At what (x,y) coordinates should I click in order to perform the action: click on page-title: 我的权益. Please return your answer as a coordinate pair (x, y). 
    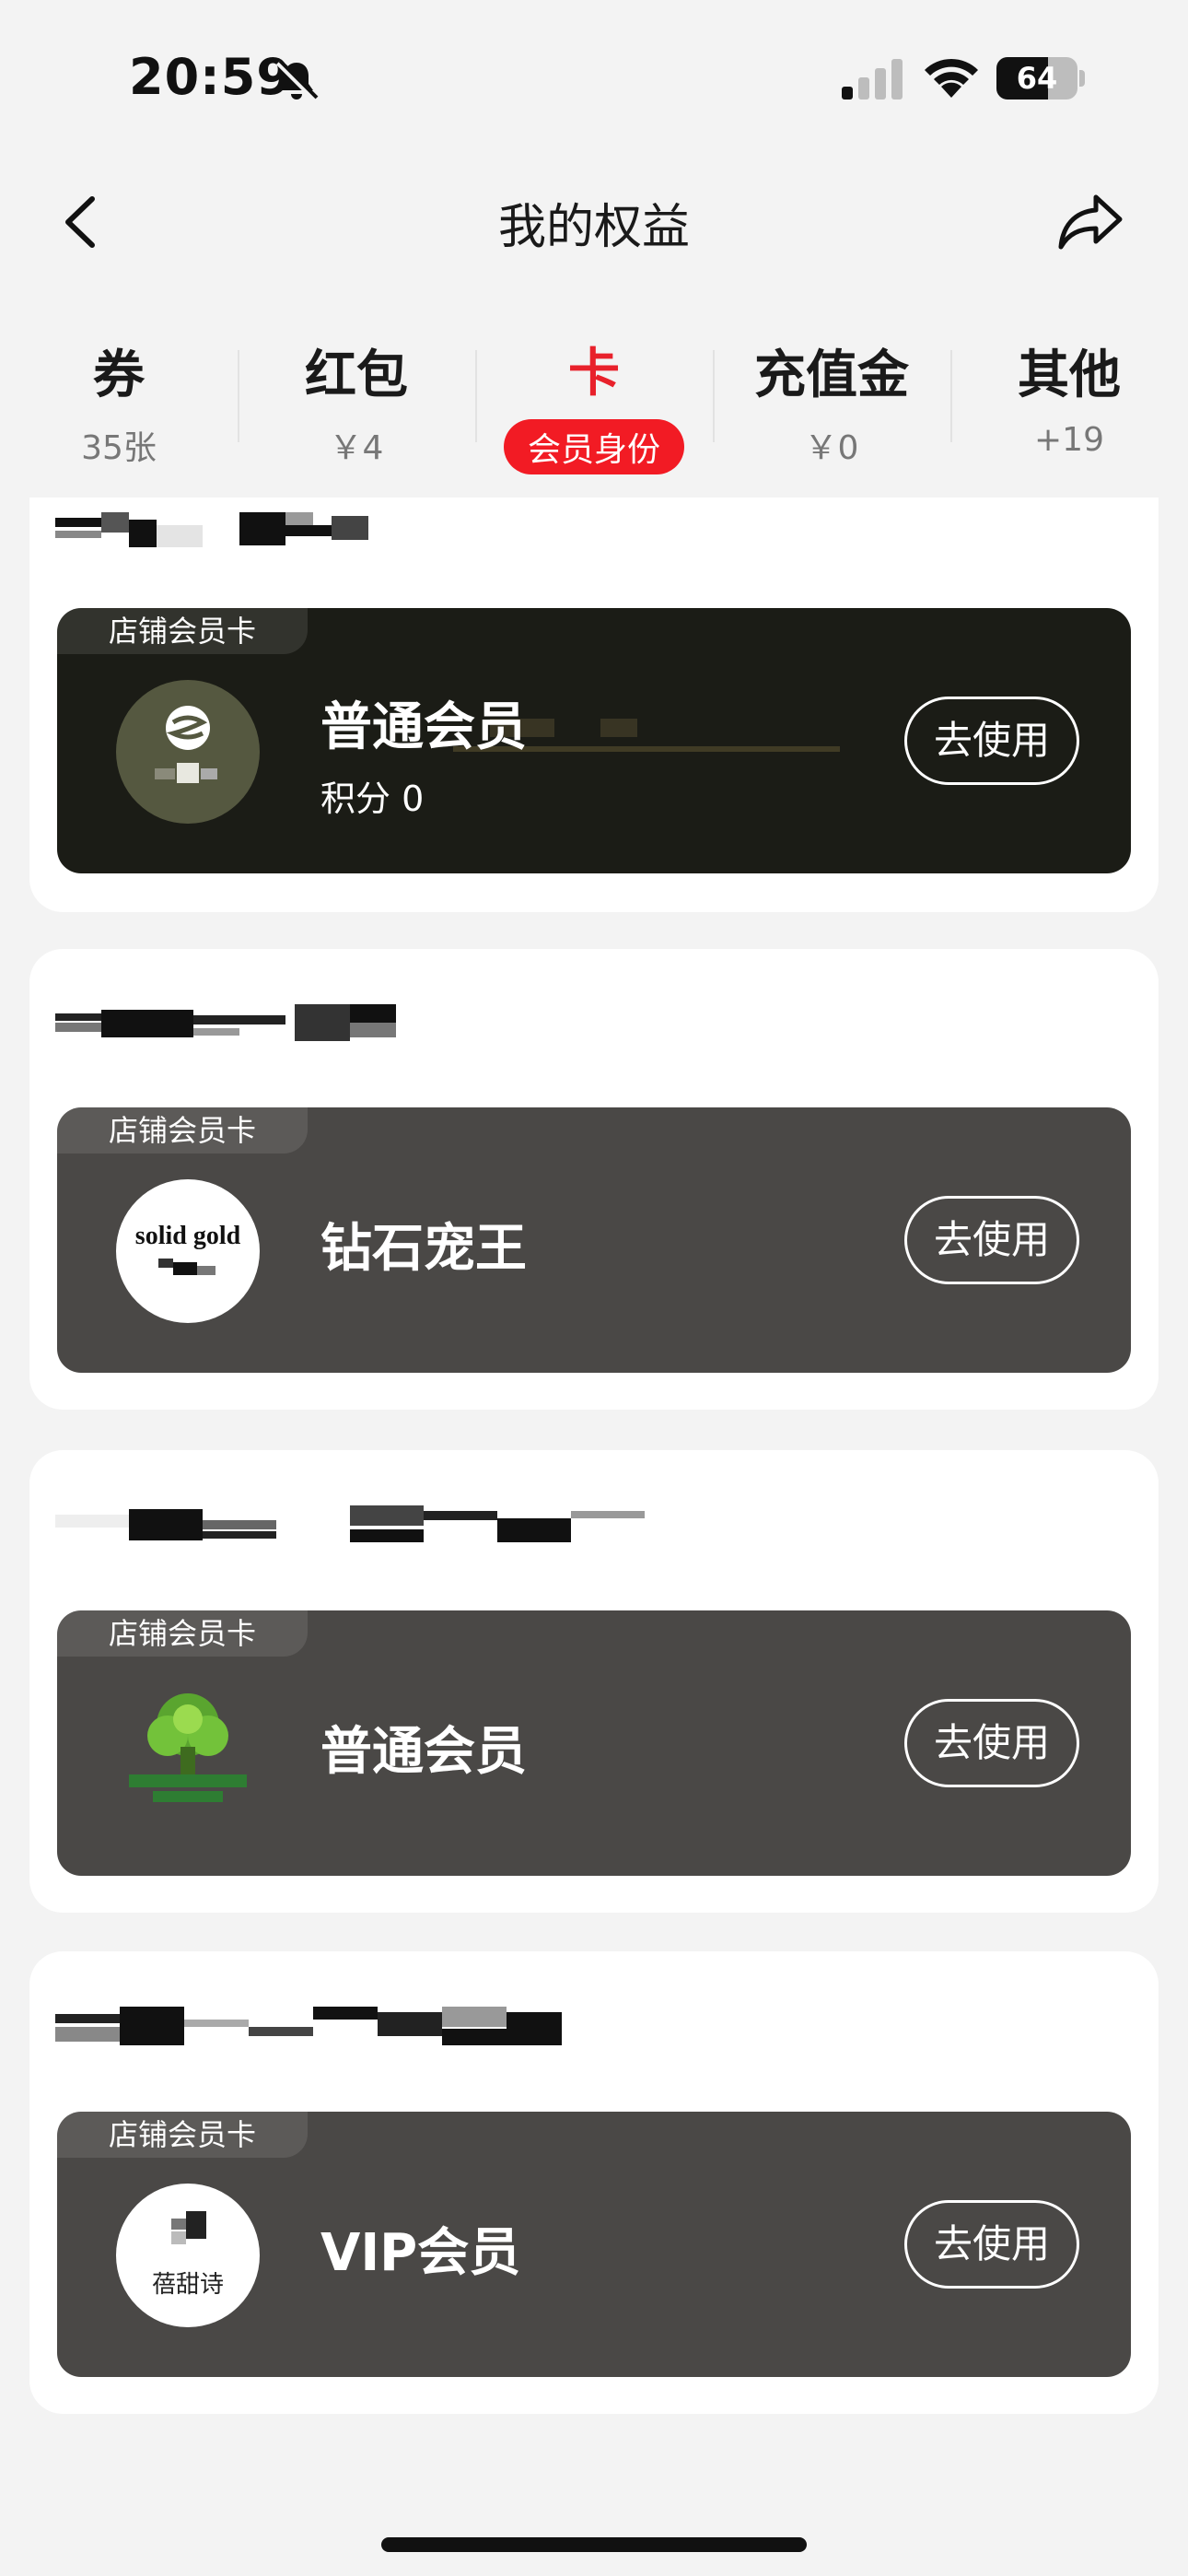
    Looking at the image, I should click on (593, 227).